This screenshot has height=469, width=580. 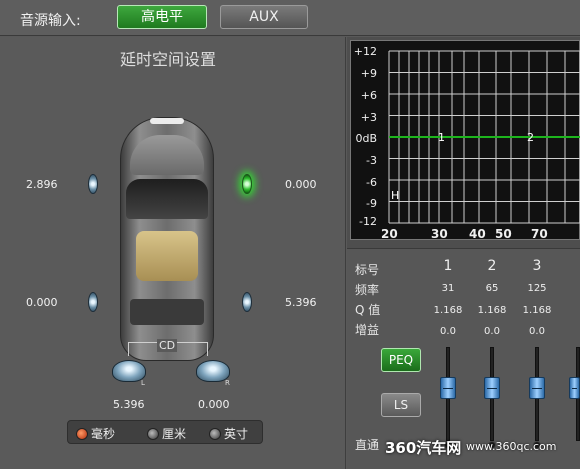 I want to click on y-tick: +6, so click(x=368, y=95).